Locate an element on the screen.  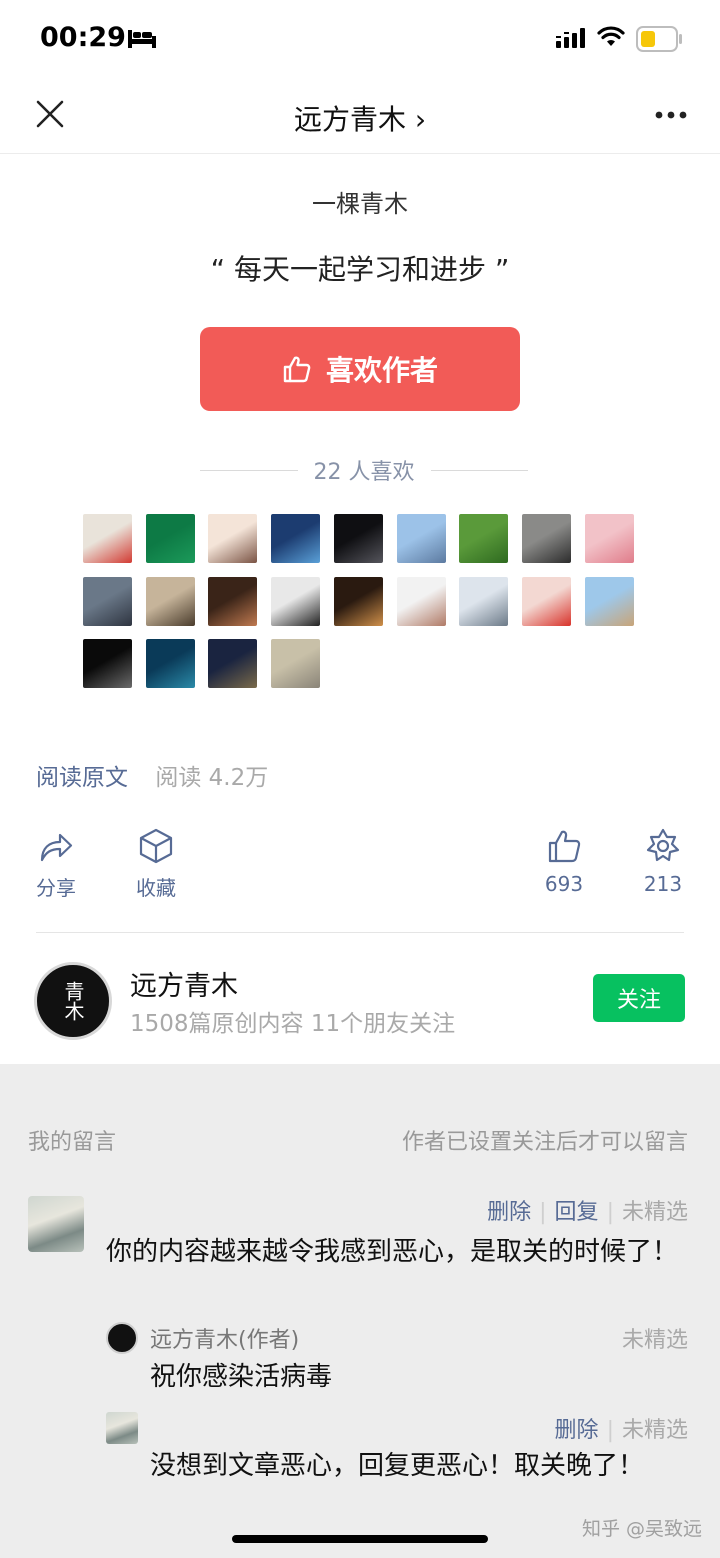
like-author-label: 喜欢作者 is located at coordinates (381, 370).